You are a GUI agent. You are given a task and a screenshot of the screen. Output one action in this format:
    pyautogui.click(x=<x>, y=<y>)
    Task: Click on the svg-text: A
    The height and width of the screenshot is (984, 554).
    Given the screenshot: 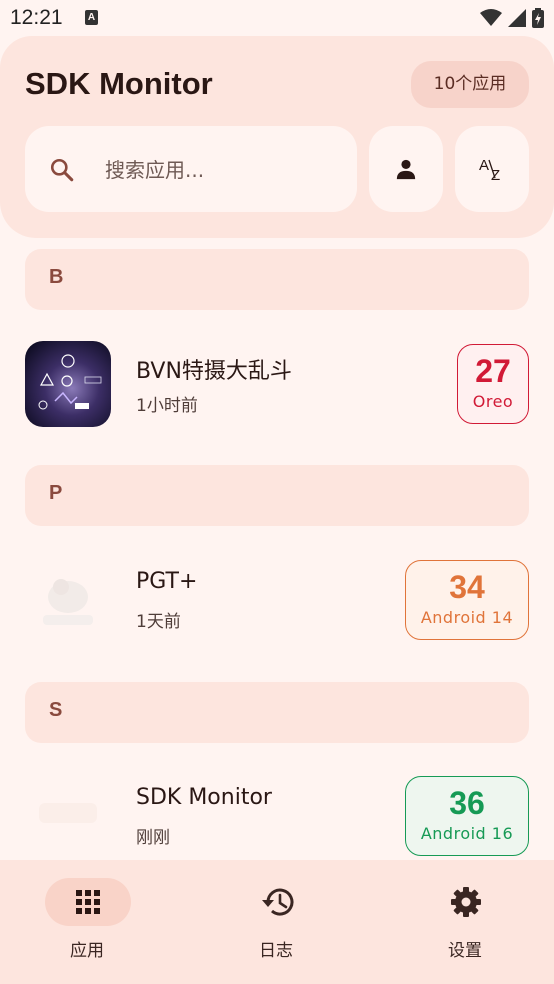 What is the action you would take?
    pyautogui.click(x=484, y=165)
    